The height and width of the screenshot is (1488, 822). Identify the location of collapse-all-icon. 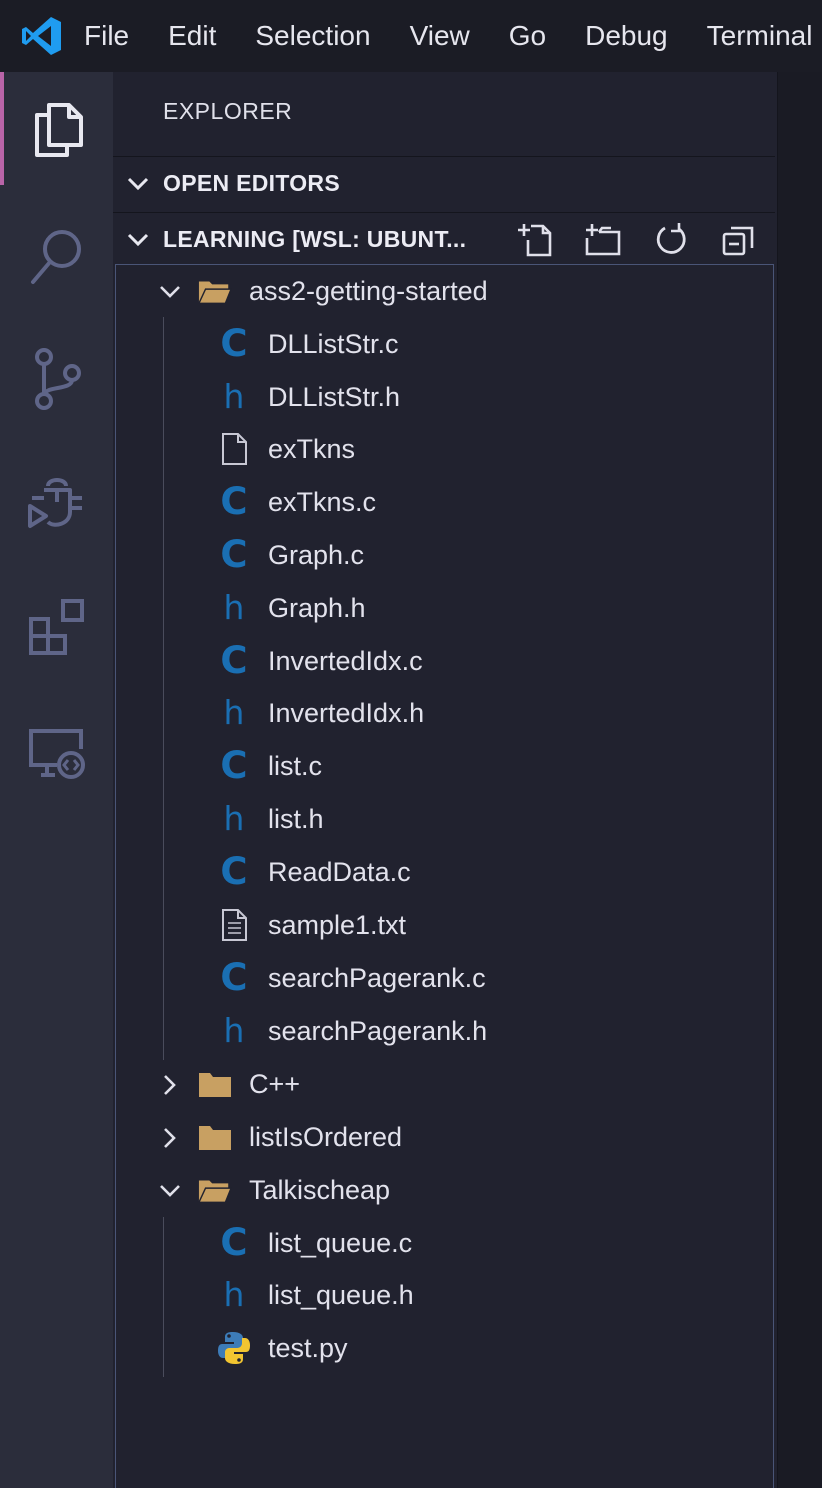
(739, 240).